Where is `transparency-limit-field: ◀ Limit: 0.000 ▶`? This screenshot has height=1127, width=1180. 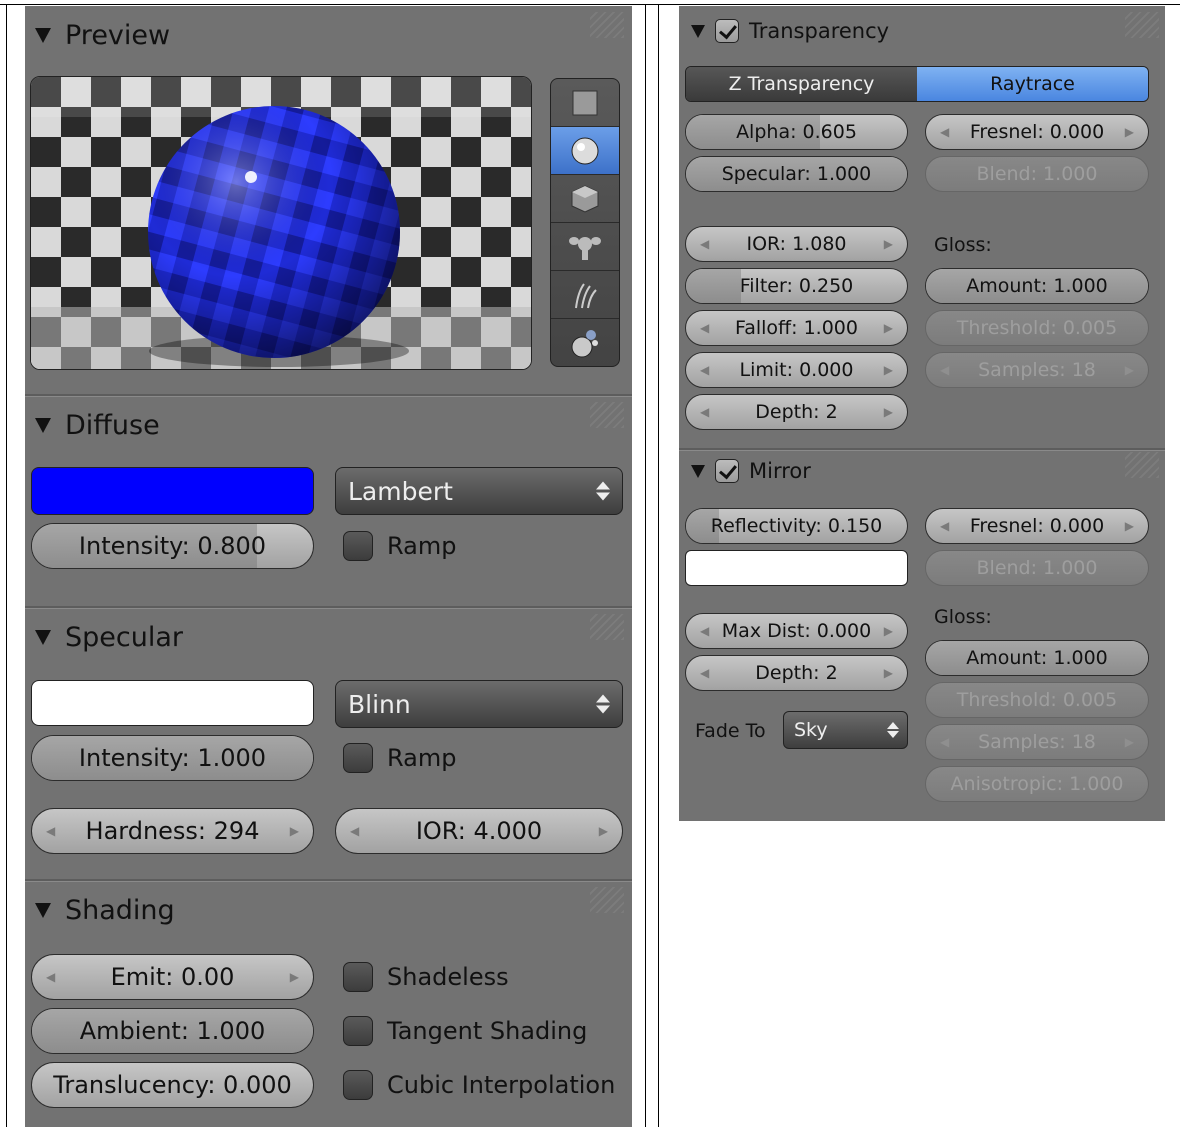
transparency-limit-field: ◀ Limit: 0.000 ▶ is located at coordinates (796, 370).